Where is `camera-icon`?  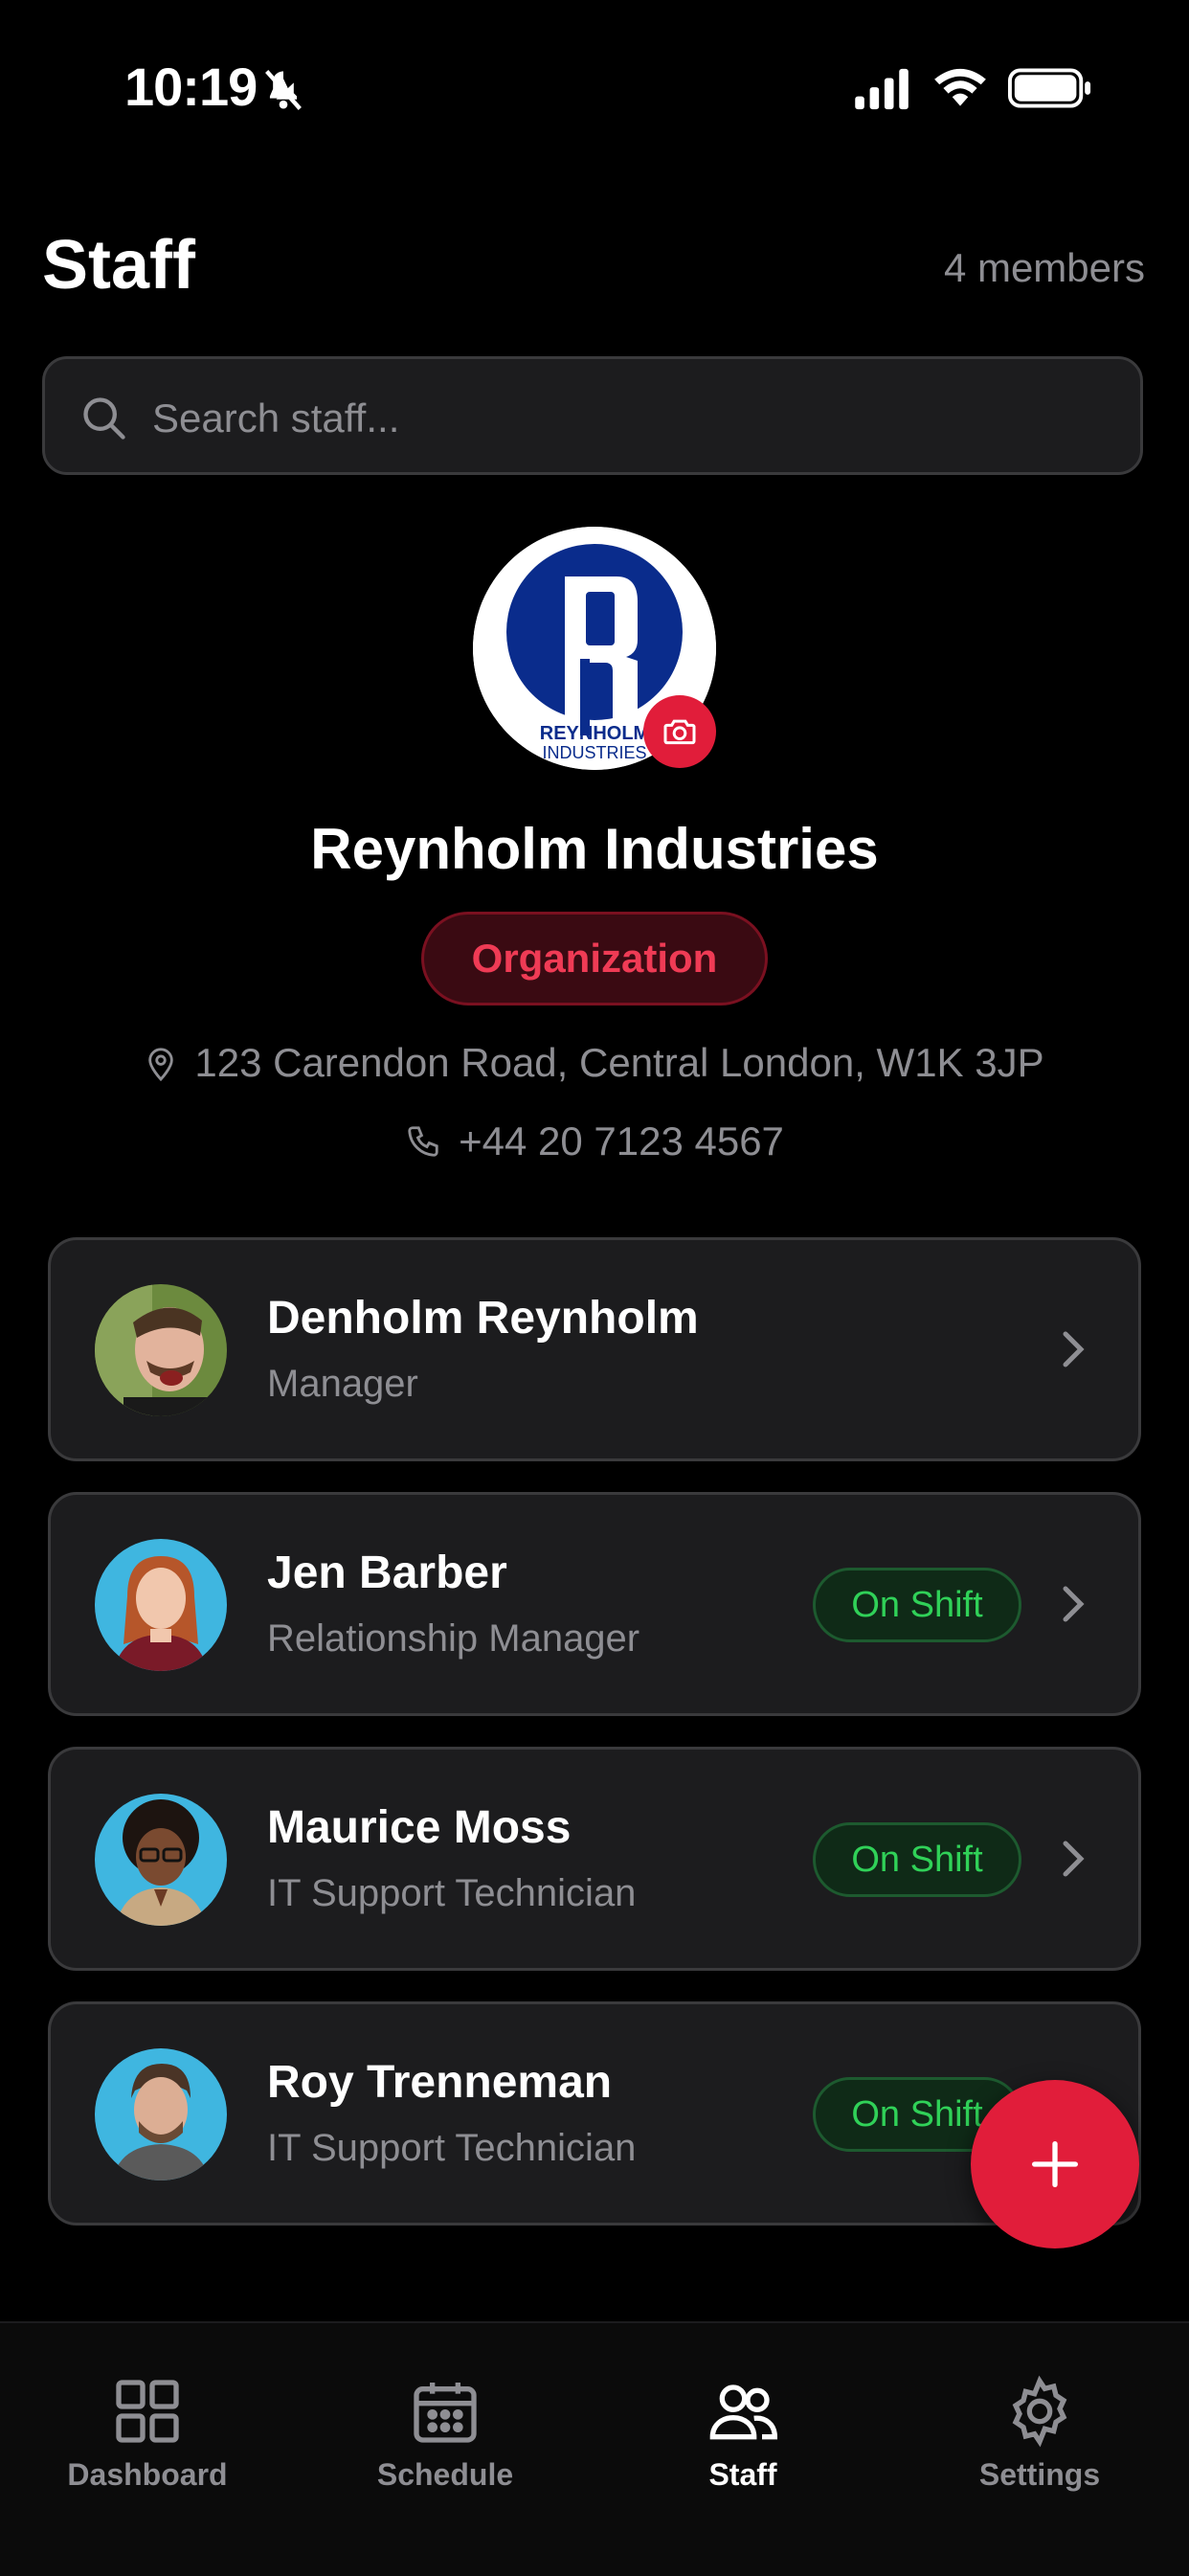
camera-icon is located at coordinates (679, 732).